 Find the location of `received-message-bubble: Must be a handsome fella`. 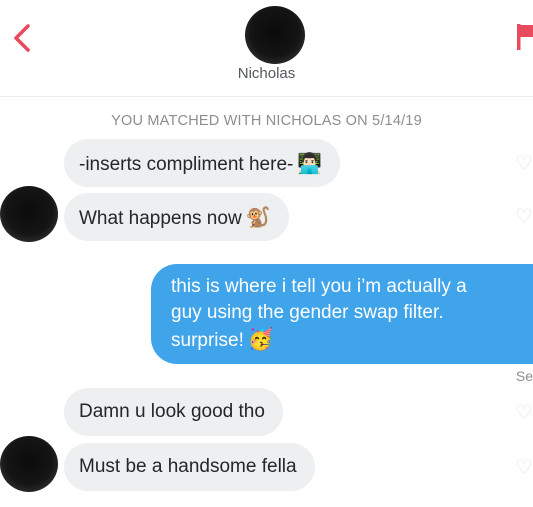

received-message-bubble: Must be a handsome fella is located at coordinates (189, 467).